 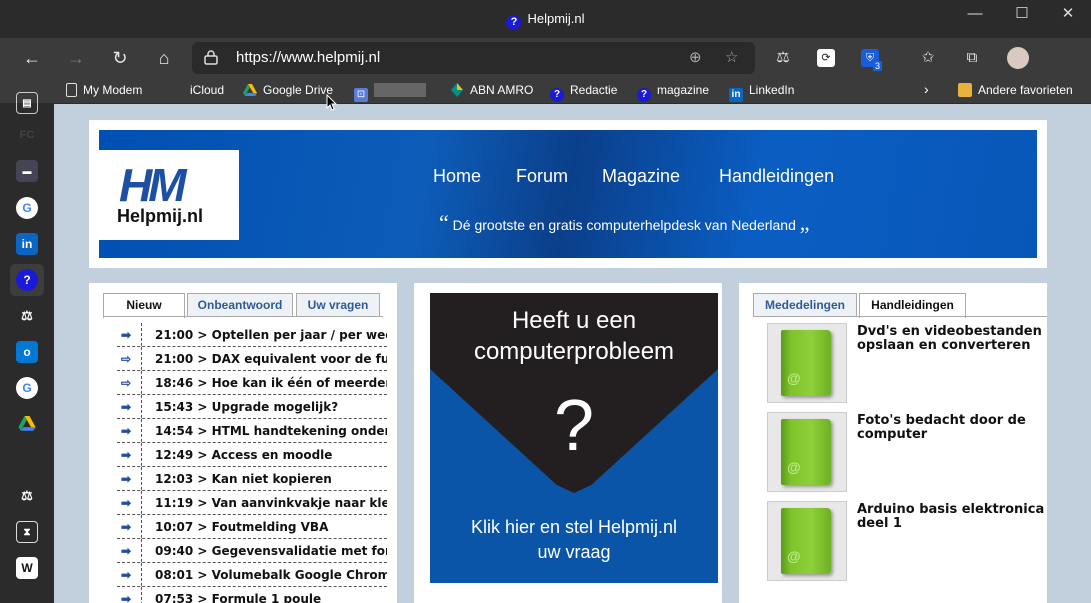 I want to click on maximize-button: ☐, so click(x=1022, y=15).